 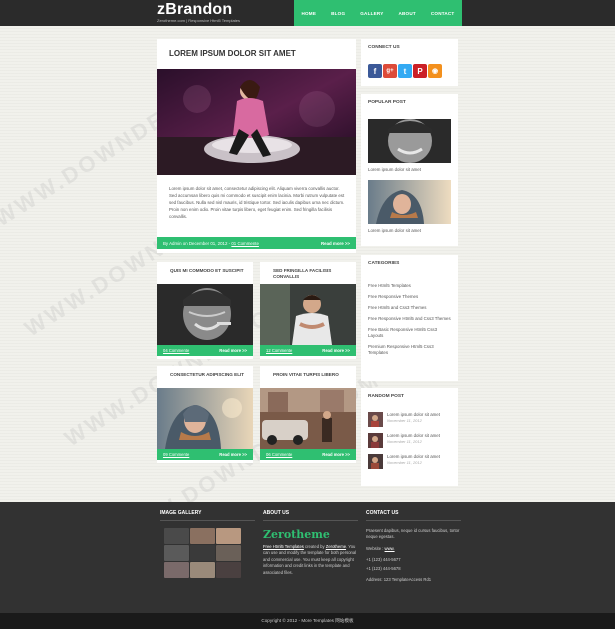 I want to click on post-comments-link: 01 Commente, so click(x=245, y=243).